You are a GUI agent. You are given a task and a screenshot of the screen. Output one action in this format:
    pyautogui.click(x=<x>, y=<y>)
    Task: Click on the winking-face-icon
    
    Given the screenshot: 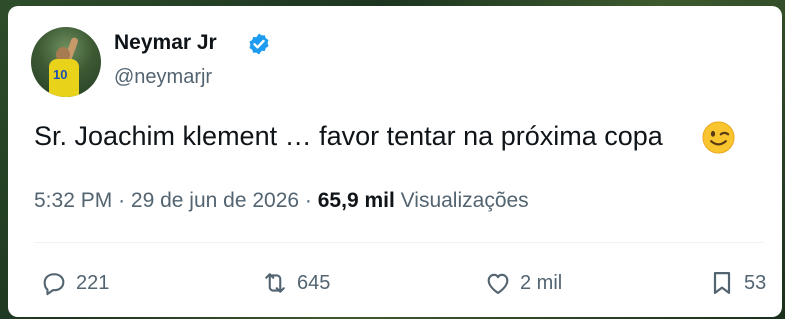 What is the action you would take?
    pyautogui.click(x=718, y=137)
    